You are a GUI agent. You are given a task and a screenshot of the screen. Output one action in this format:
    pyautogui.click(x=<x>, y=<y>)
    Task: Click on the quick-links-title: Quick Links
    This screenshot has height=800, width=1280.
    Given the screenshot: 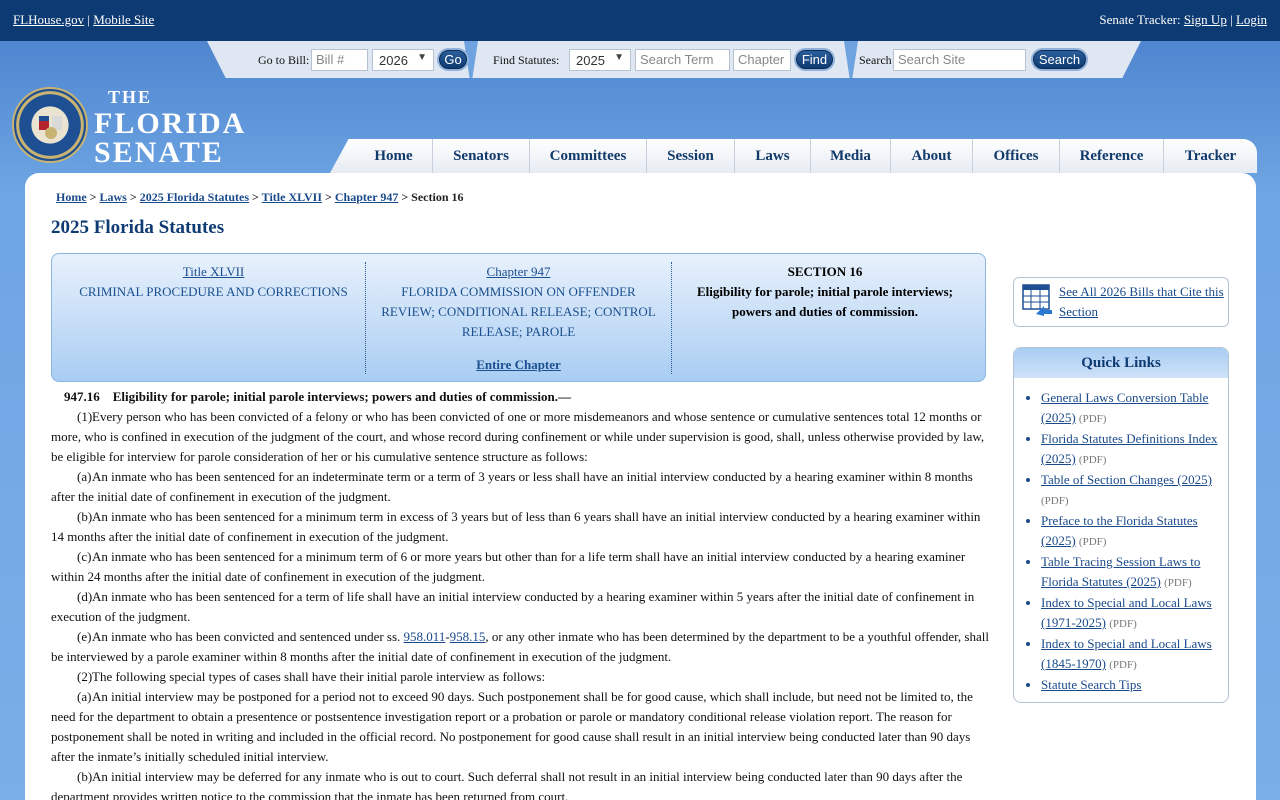 What is the action you would take?
    pyautogui.click(x=1121, y=363)
    